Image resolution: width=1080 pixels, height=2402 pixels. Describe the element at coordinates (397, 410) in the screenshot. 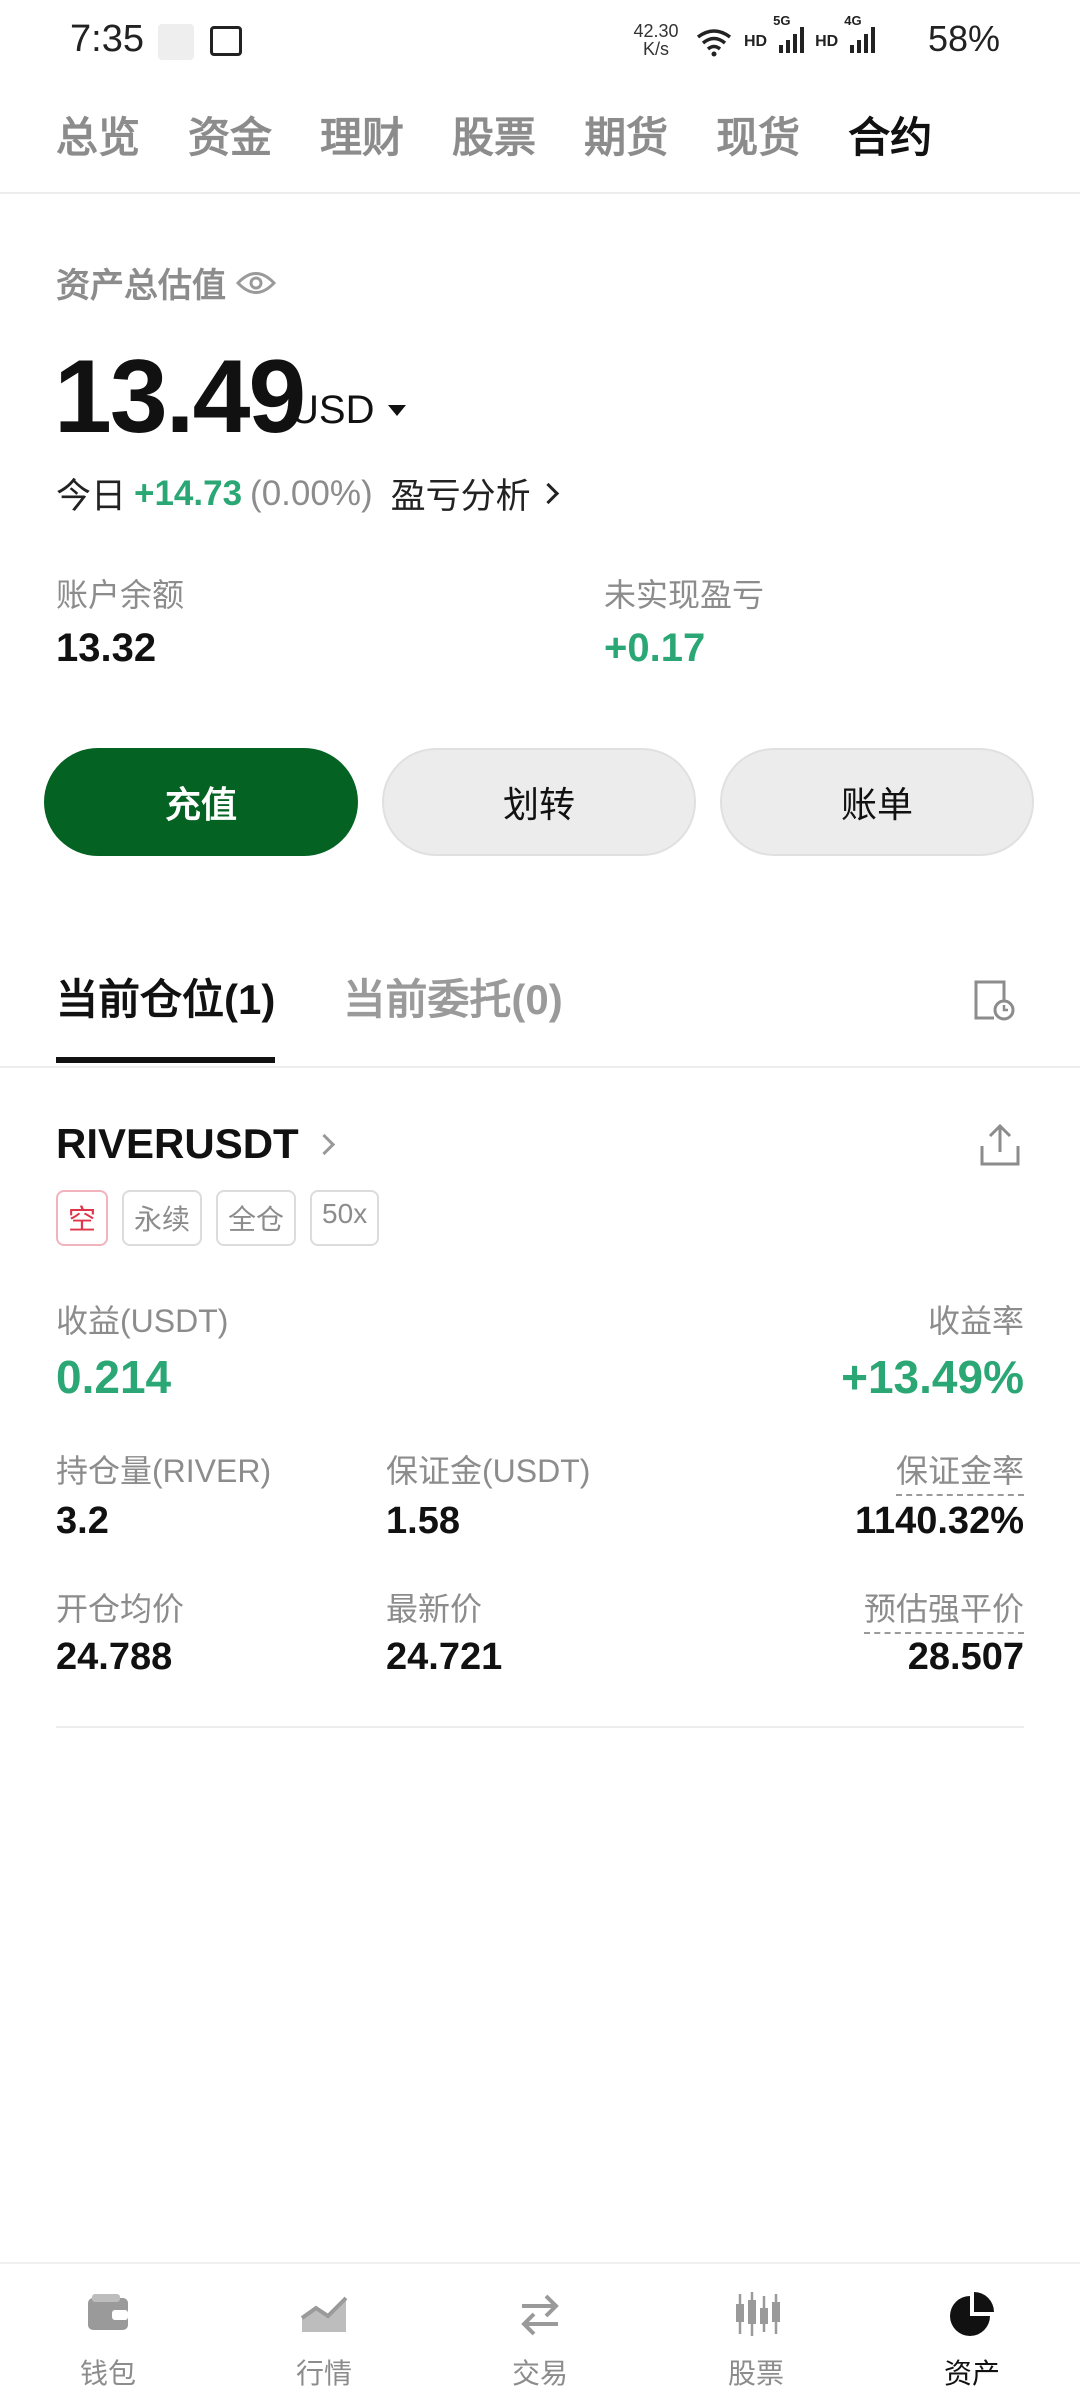

I see `caret-down-icon` at that location.